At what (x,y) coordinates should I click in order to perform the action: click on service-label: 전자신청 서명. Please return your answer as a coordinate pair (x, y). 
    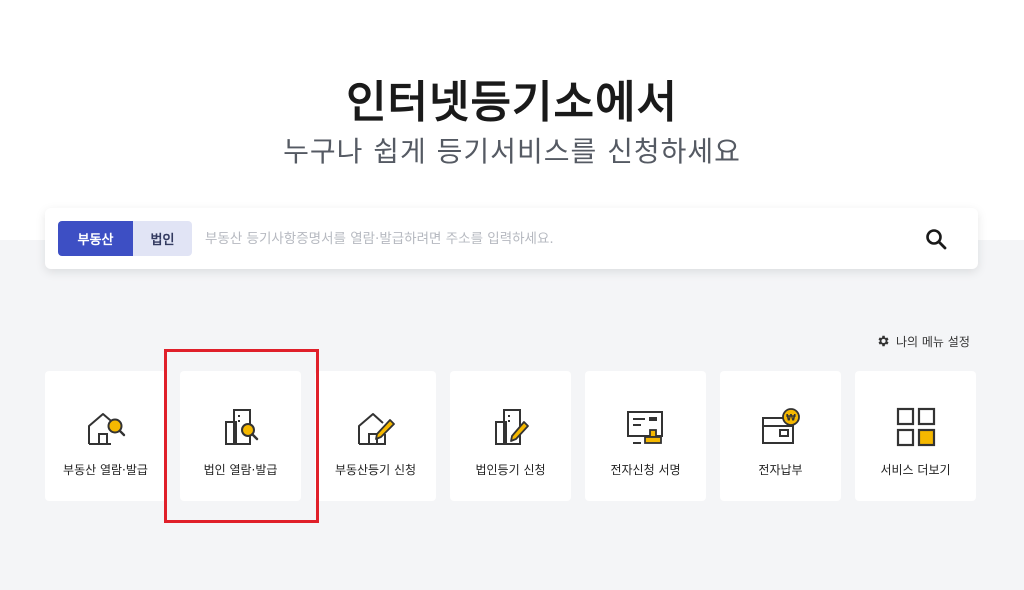
    Looking at the image, I should click on (645, 470).